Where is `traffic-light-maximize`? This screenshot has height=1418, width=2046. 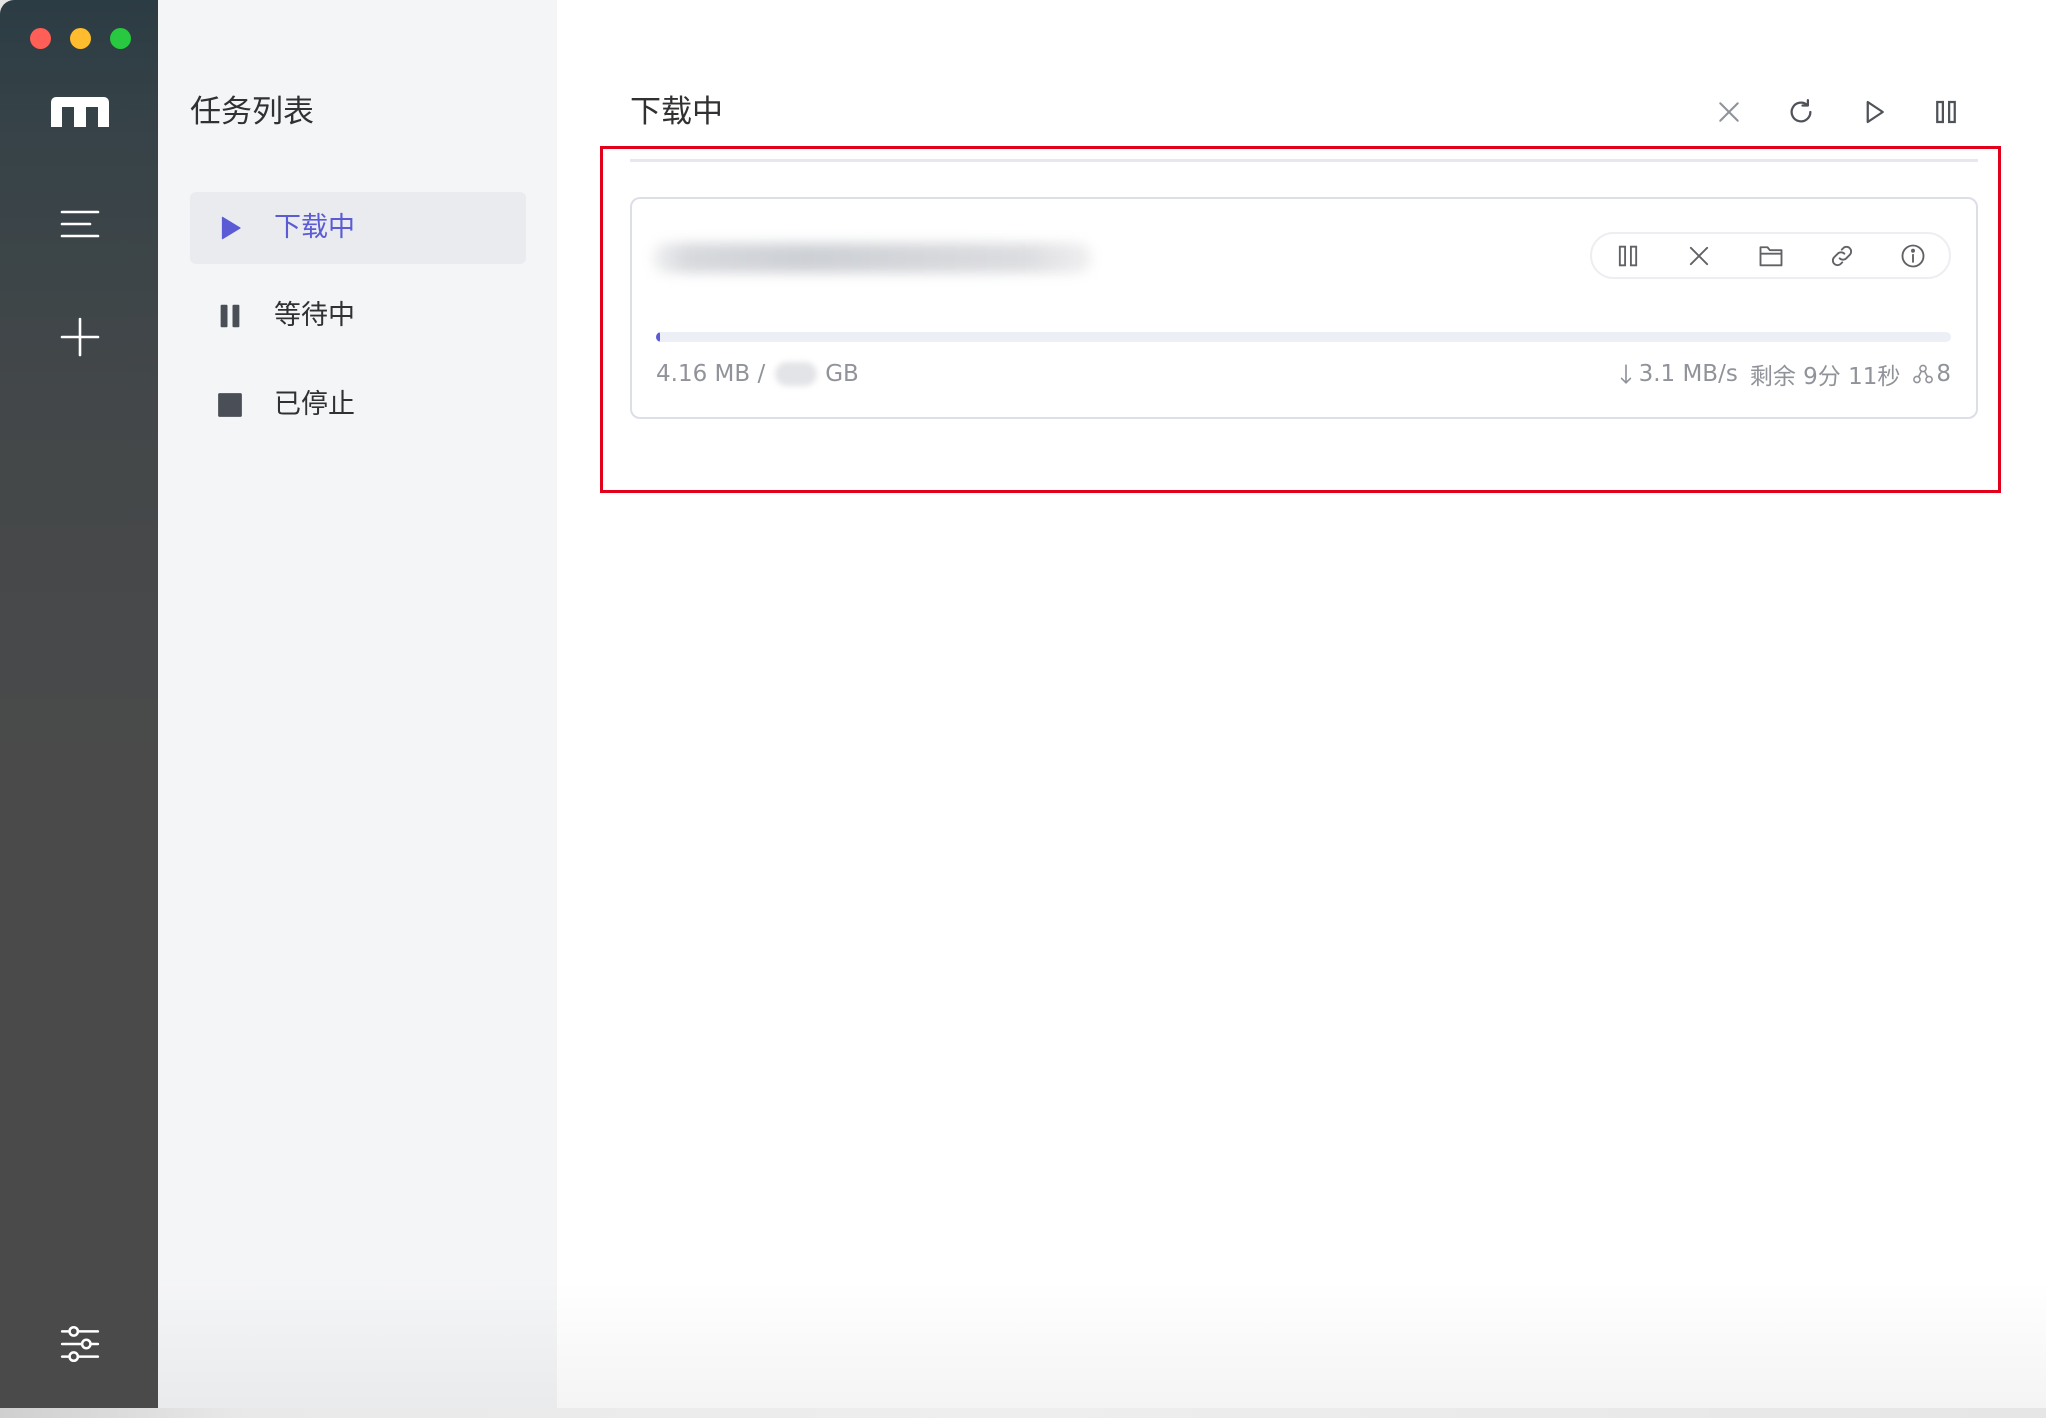 traffic-light-maximize is located at coordinates (120, 38).